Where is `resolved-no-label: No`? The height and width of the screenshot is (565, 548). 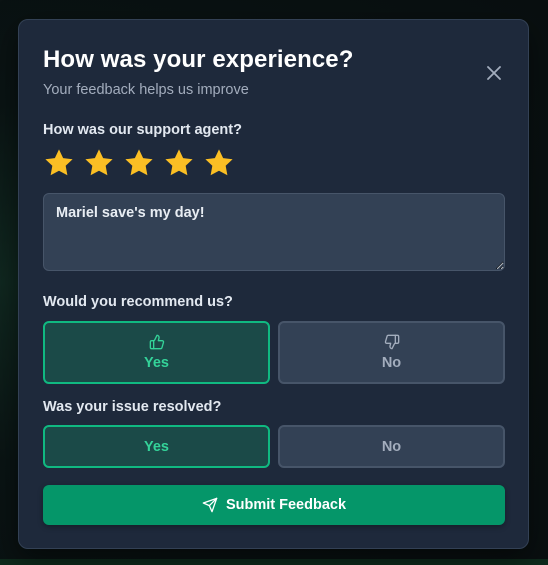 resolved-no-label: No is located at coordinates (391, 446).